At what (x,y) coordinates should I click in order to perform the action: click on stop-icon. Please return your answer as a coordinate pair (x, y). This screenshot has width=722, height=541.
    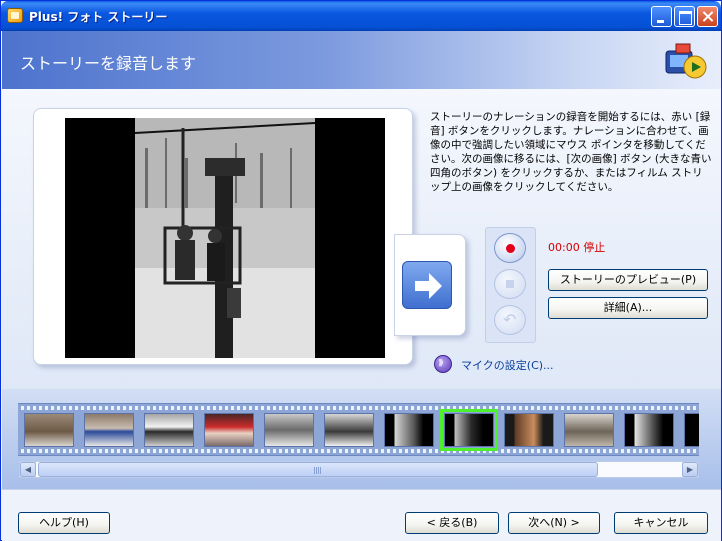
    Looking at the image, I should click on (510, 284).